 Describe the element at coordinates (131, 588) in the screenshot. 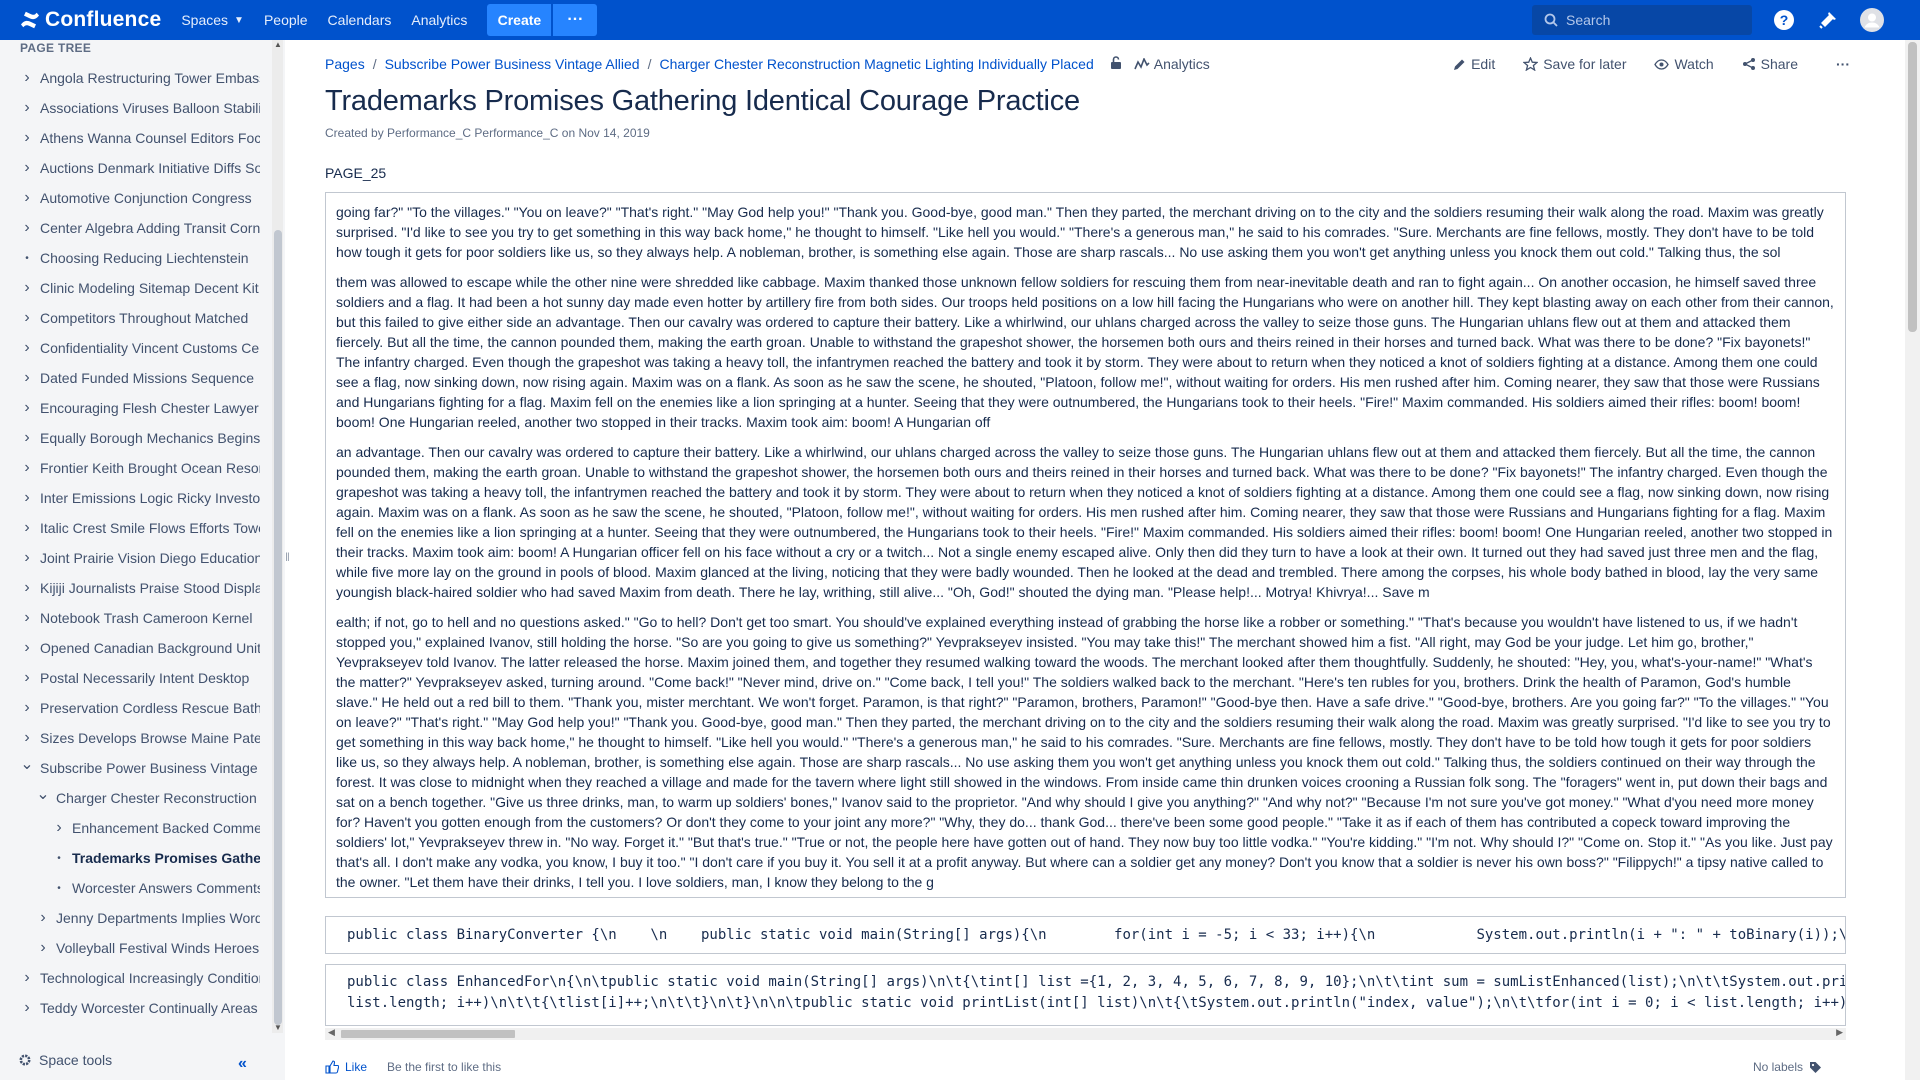

I see `sidebar-tree-item: › Kijiji Journalists Praise Stood Display` at that location.